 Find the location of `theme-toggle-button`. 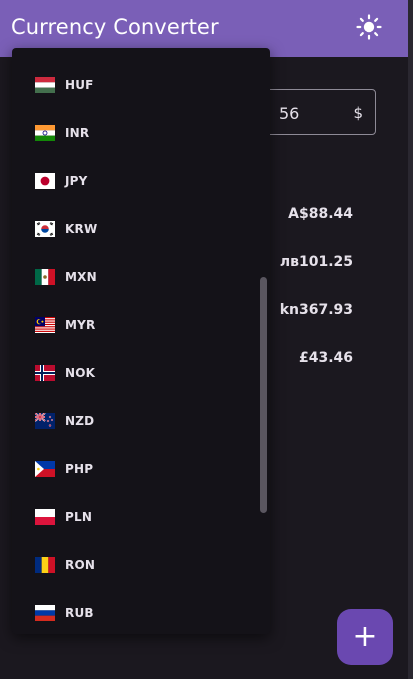

theme-toggle-button is located at coordinates (369, 27).